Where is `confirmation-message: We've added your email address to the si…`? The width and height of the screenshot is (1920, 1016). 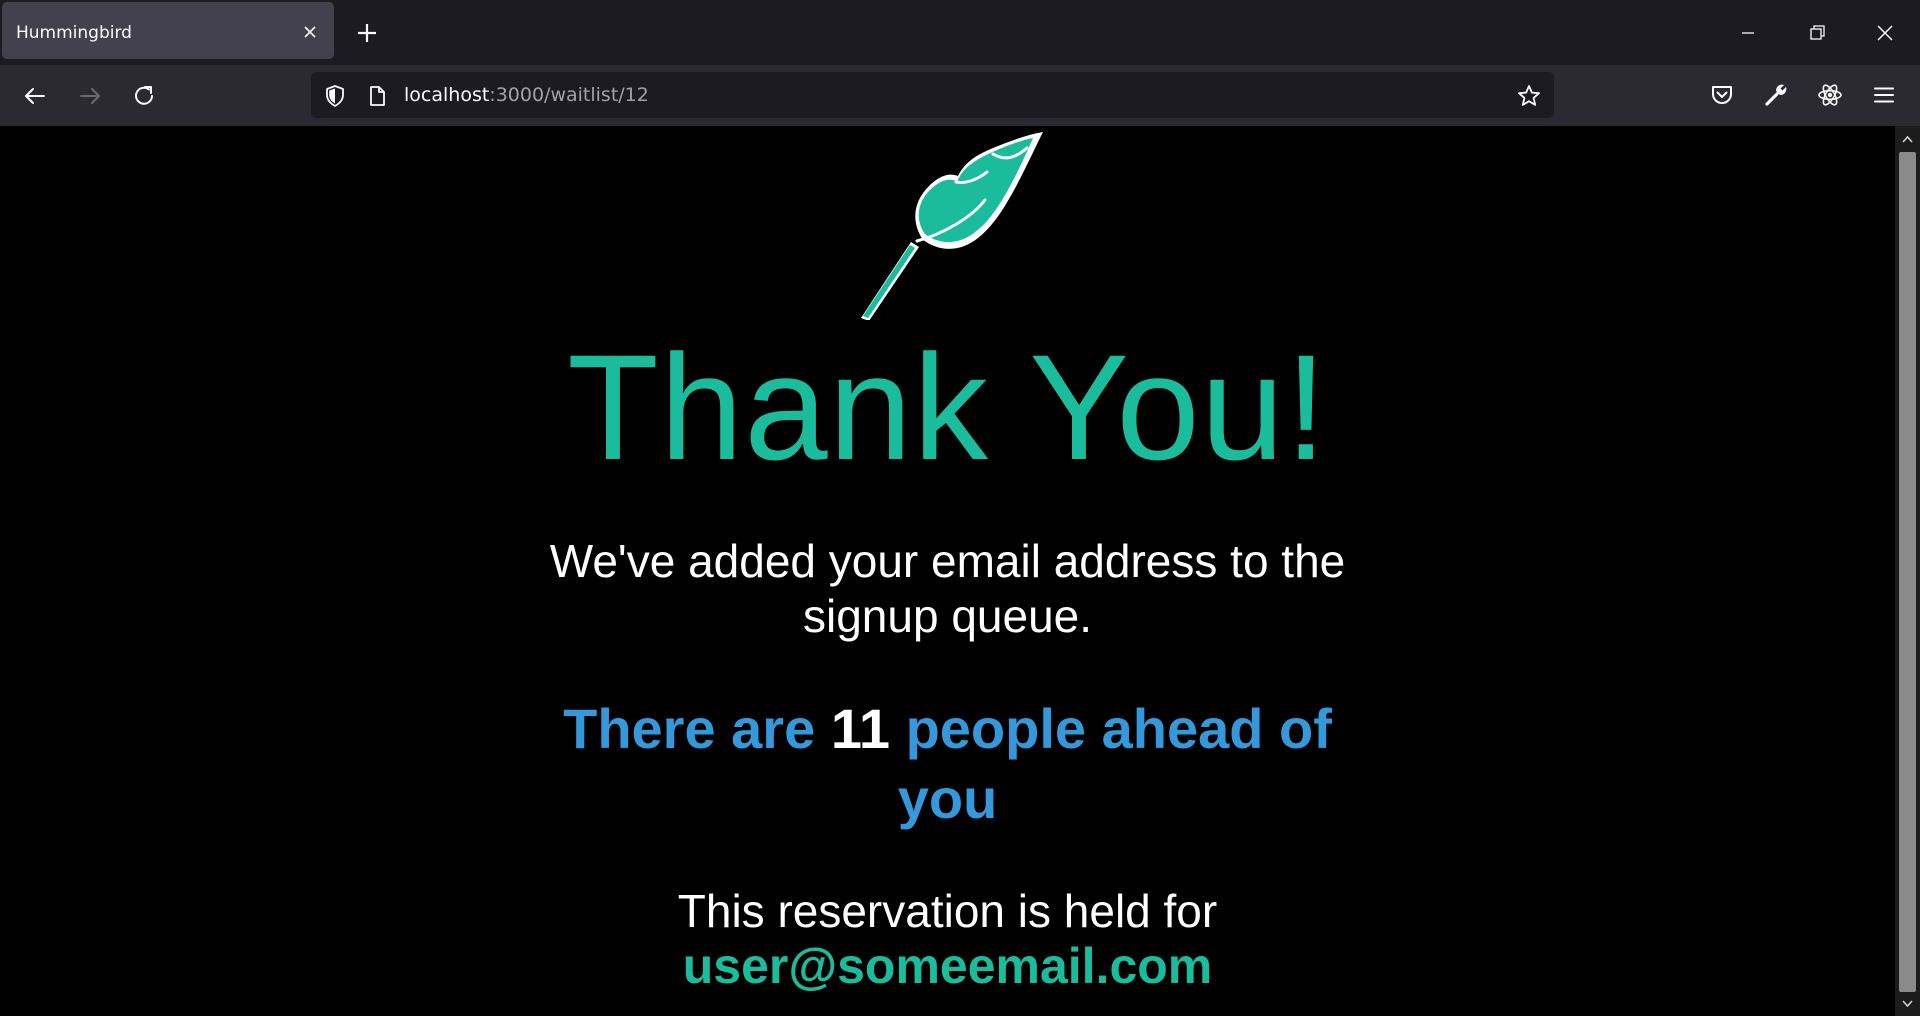 confirmation-message: We've added your email address to the si… is located at coordinates (947, 588).